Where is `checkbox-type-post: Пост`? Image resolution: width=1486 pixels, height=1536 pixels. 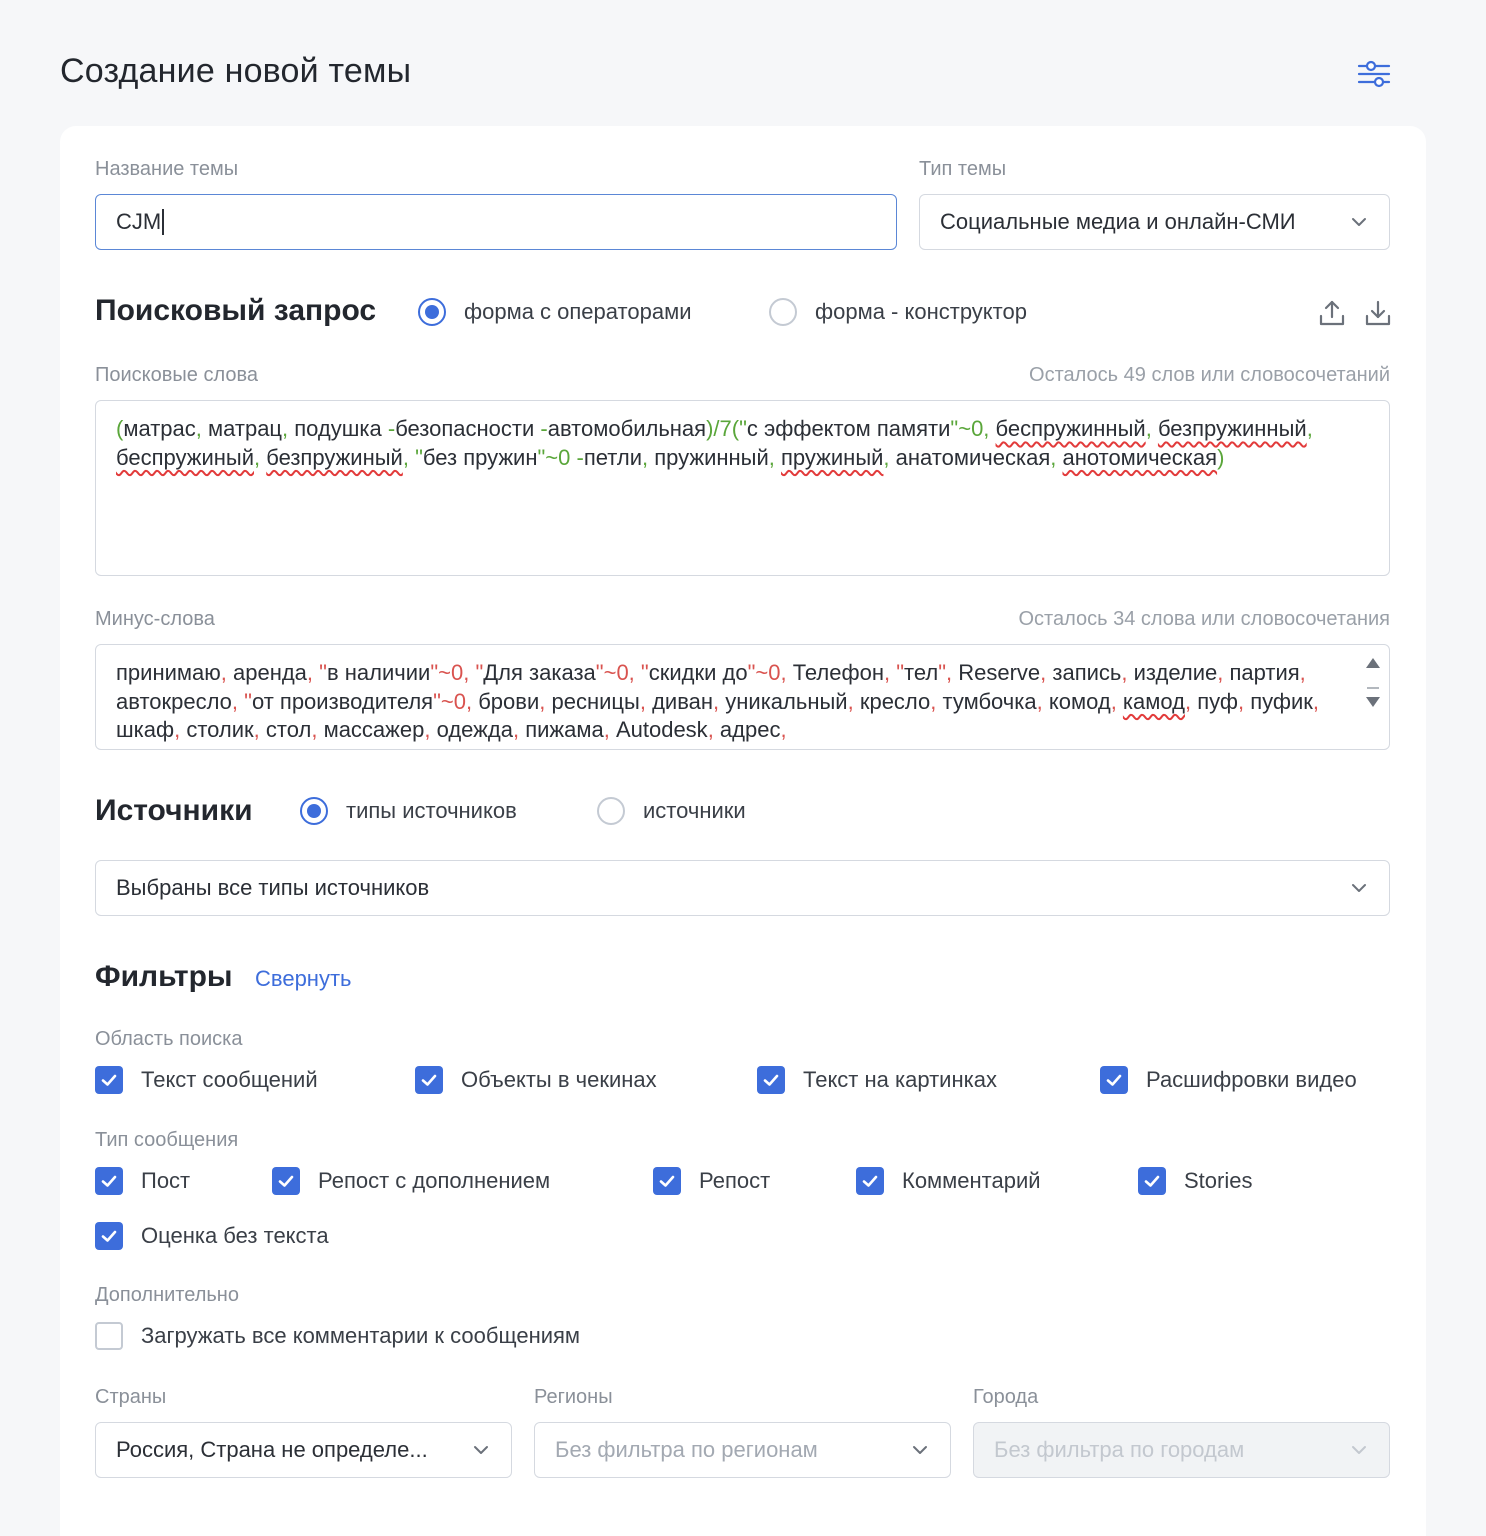 checkbox-type-post: Пост is located at coordinates (142, 1181).